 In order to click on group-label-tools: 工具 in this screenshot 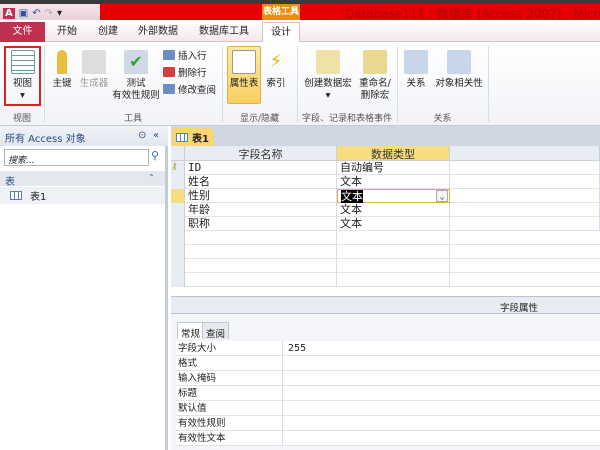, I will do `click(132, 119)`.